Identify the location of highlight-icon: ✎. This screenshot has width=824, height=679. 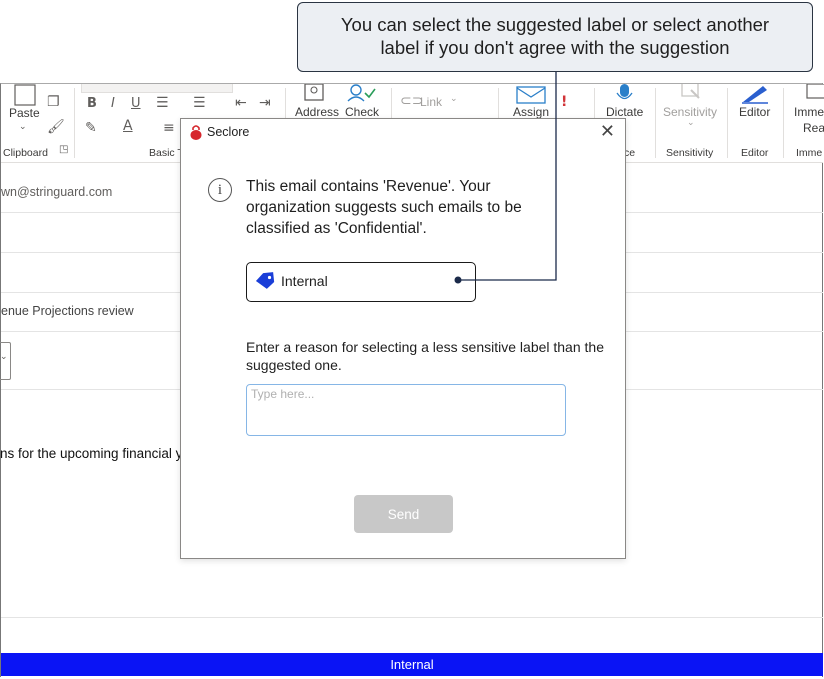
(91, 128).